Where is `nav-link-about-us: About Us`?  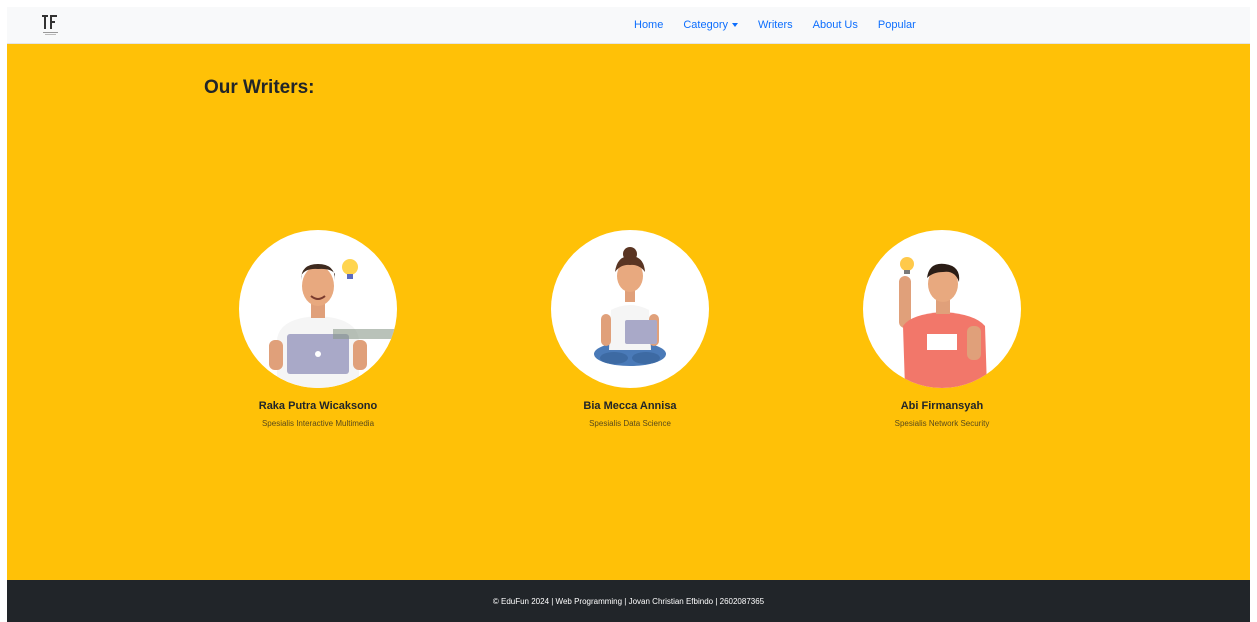 nav-link-about-us: About Us is located at coordinates (835, 25).